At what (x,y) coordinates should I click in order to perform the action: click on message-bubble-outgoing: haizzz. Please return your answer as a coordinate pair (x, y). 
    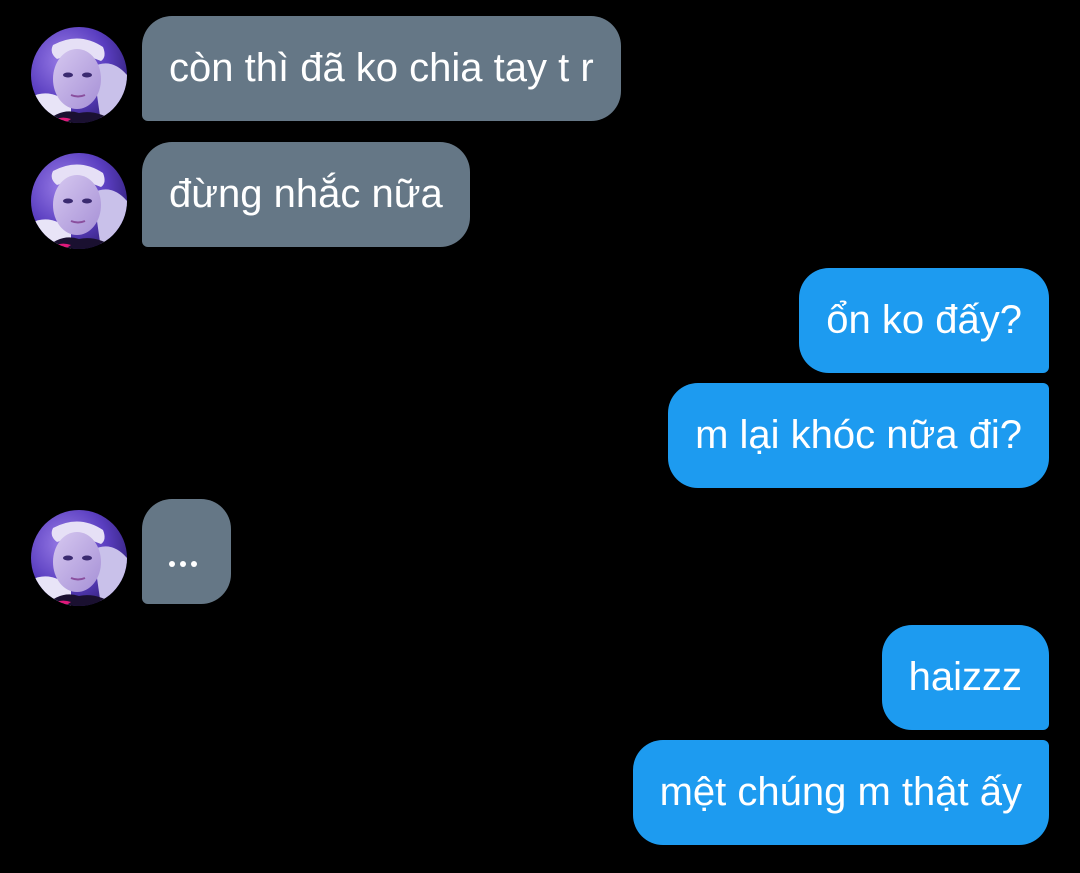
    Looking at the image, I should click on (965, 677).